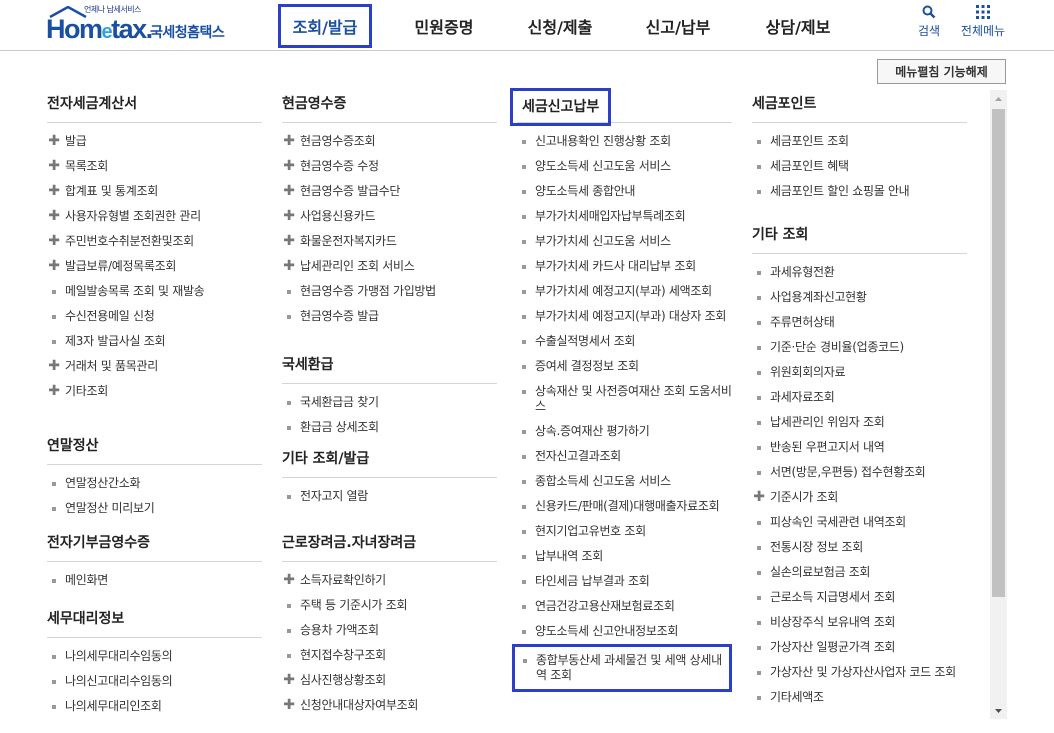 Image resolution: width=1054 pixels, height=733 pixels. Describe the element at coordinates (389, 680) in the screenshot. I see `menu-item: ✚ 심사진행상황조회` at that location.